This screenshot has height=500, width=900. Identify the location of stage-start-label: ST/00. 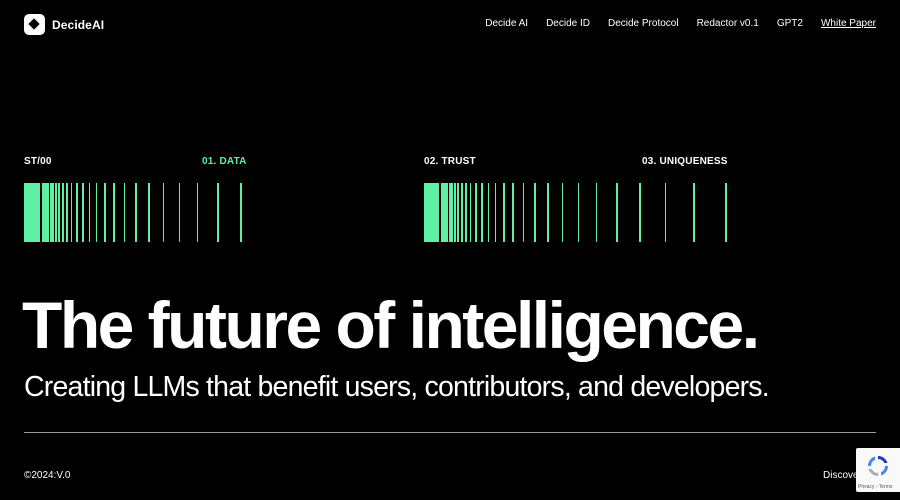
(38, 161).